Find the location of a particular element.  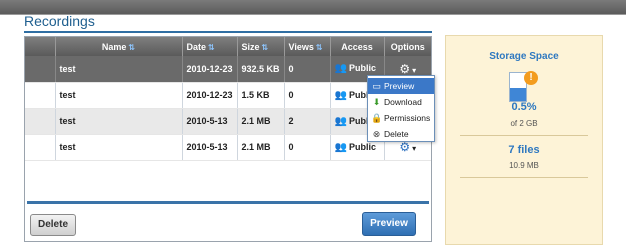

storage-quota: of 2 GB is located at coordinates (524, 123).